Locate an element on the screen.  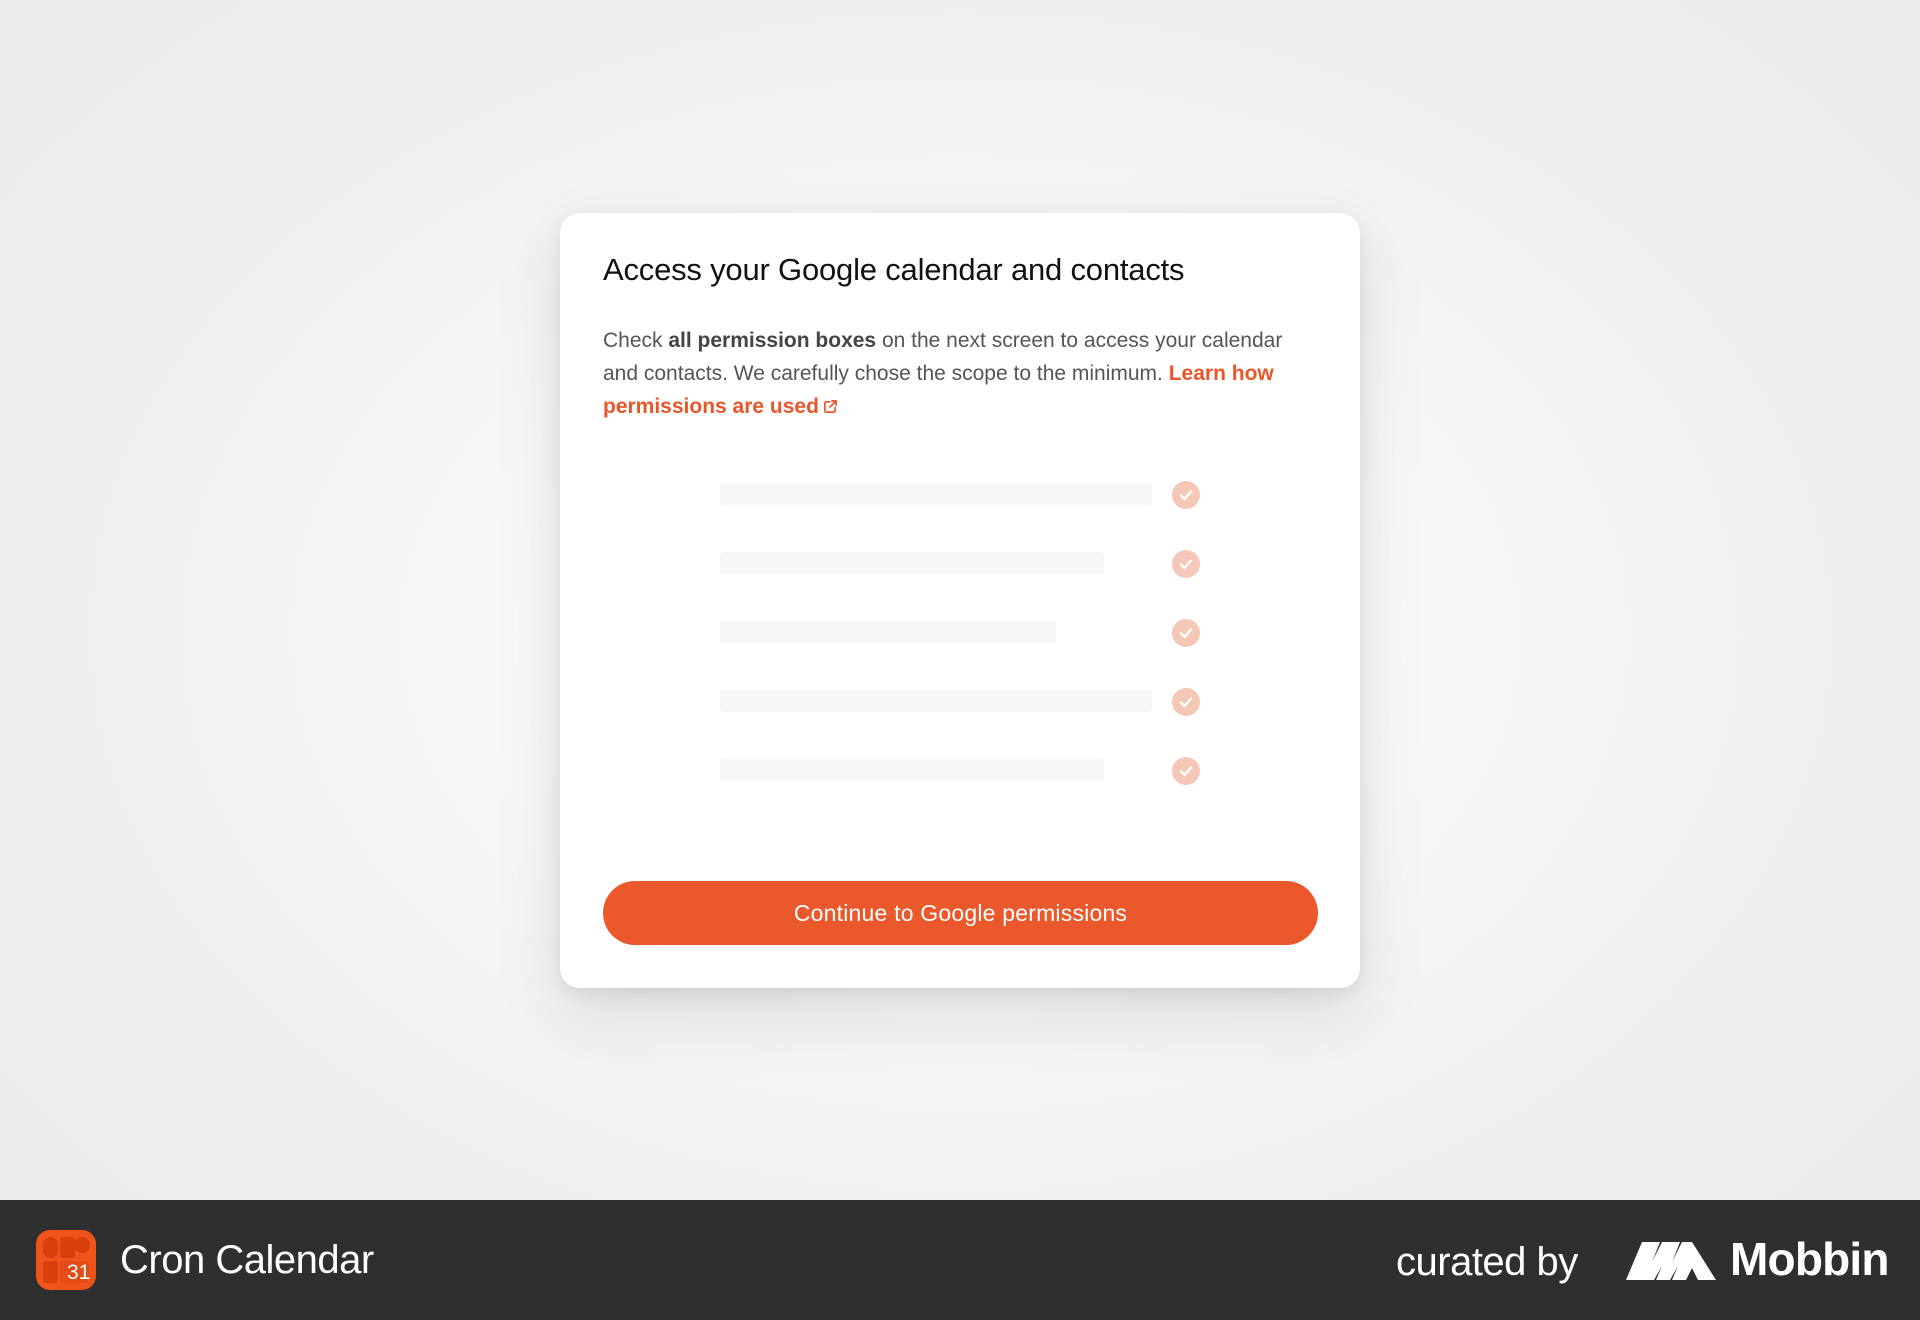
mobbin-brand-name: Mobbin is located at coordinates (1810, 1259).